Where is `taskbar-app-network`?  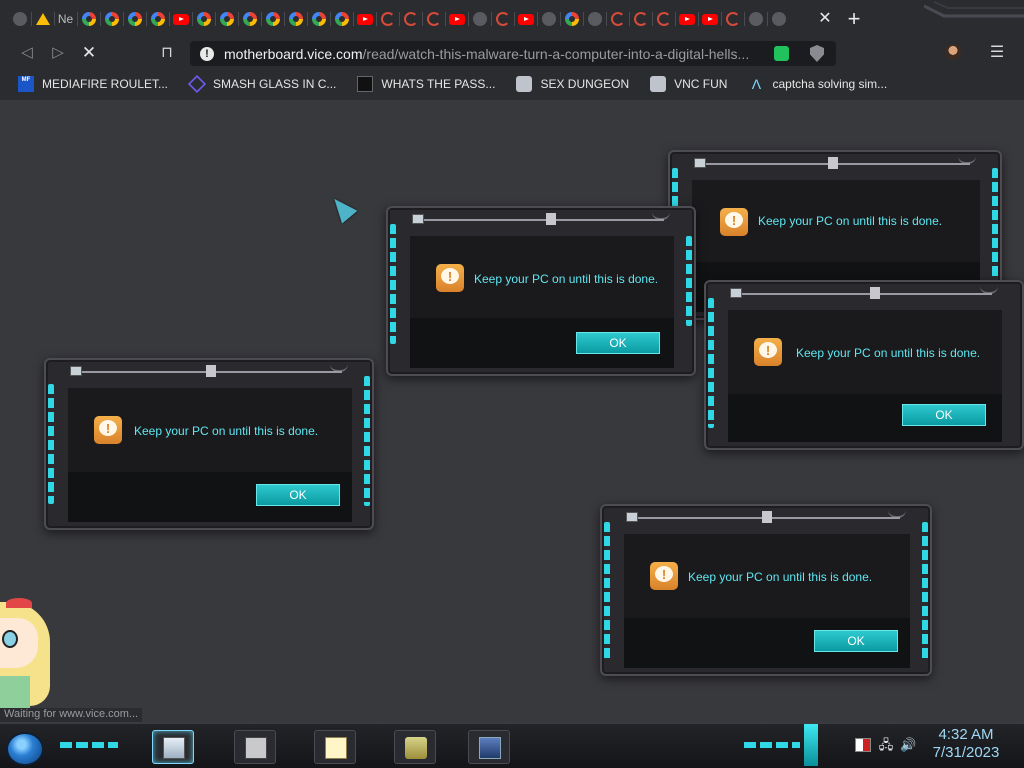
taskbar-app-network is located at coordinates (489, 747).